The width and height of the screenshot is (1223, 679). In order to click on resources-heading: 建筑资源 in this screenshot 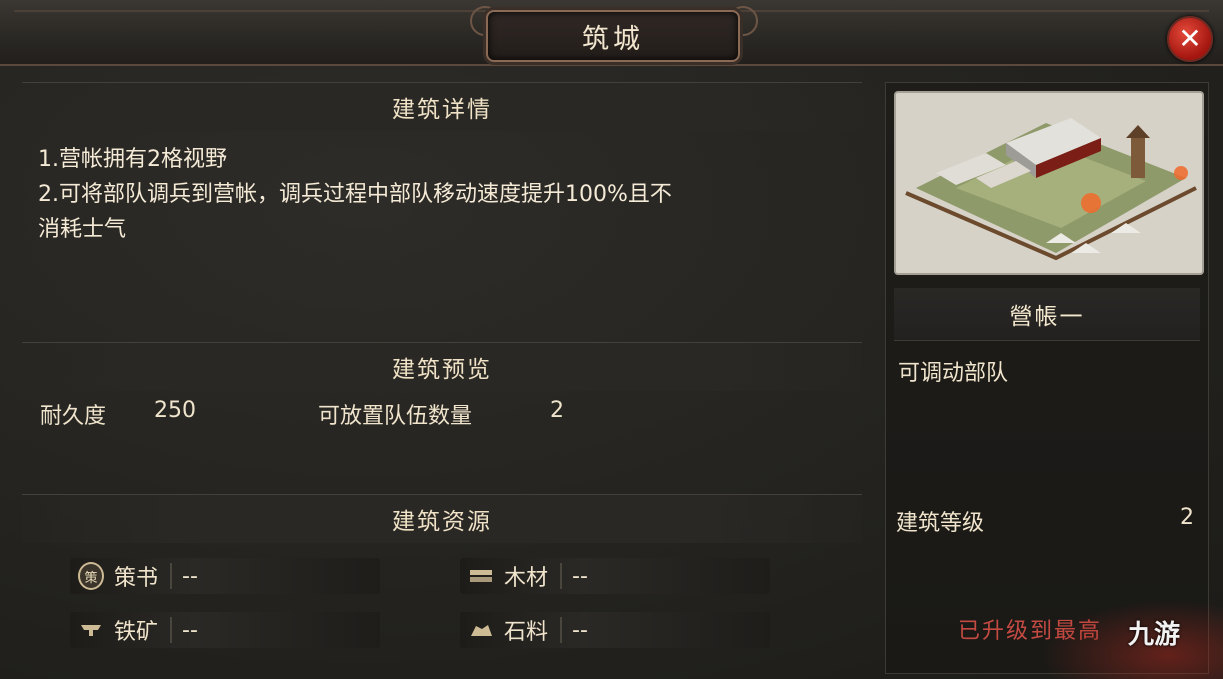, I will do `click(442, 522)`.